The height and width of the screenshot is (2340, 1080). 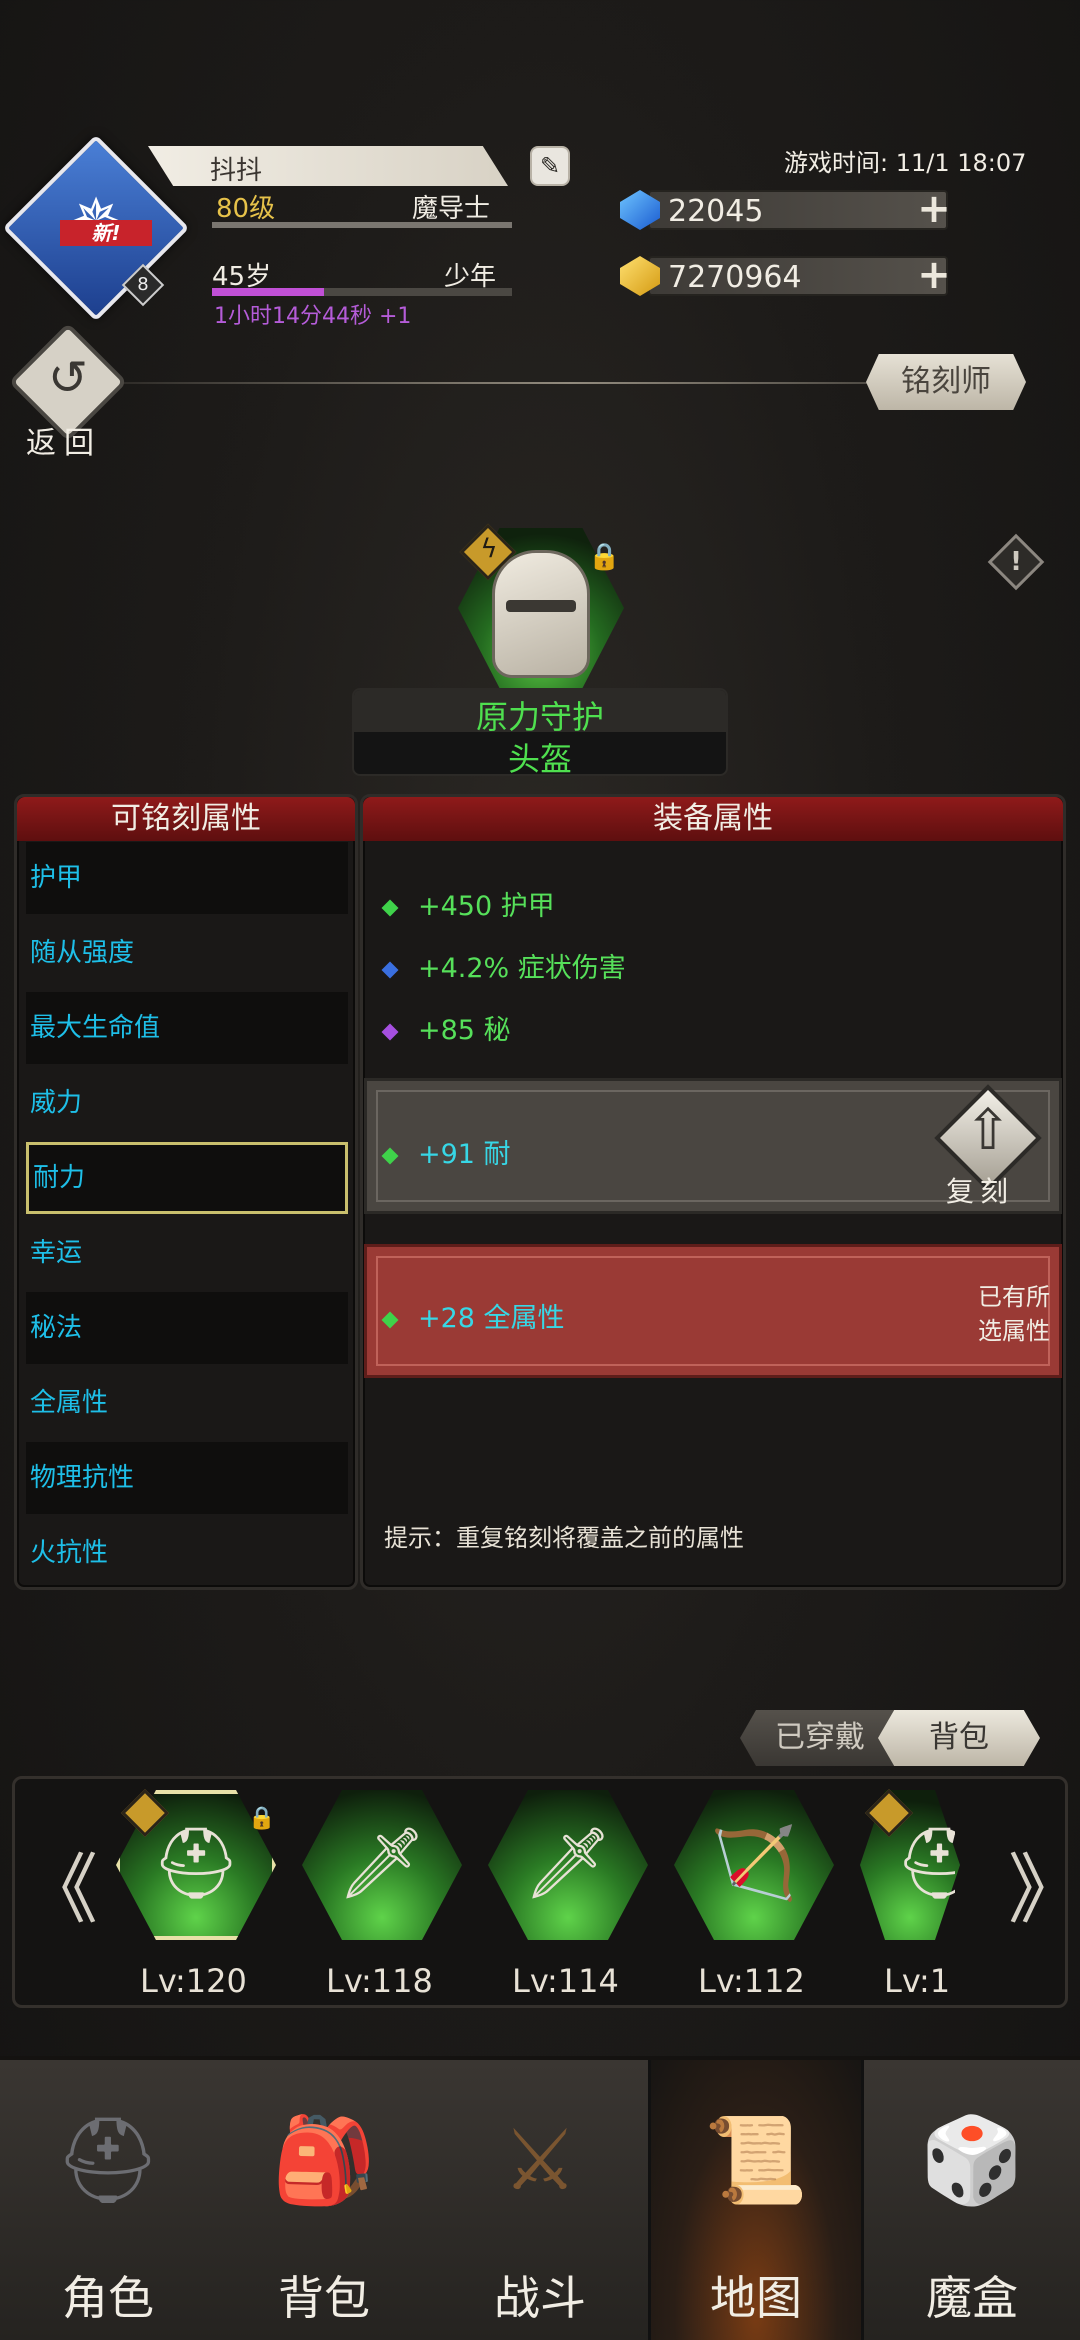 I want to click on player-name: 抖抖, so click(x=236, y=171).